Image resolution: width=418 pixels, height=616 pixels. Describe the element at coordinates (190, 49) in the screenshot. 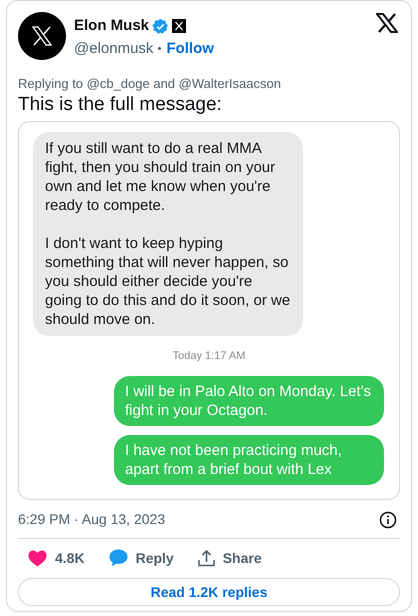

I see `follow-link: Follow` at that location.